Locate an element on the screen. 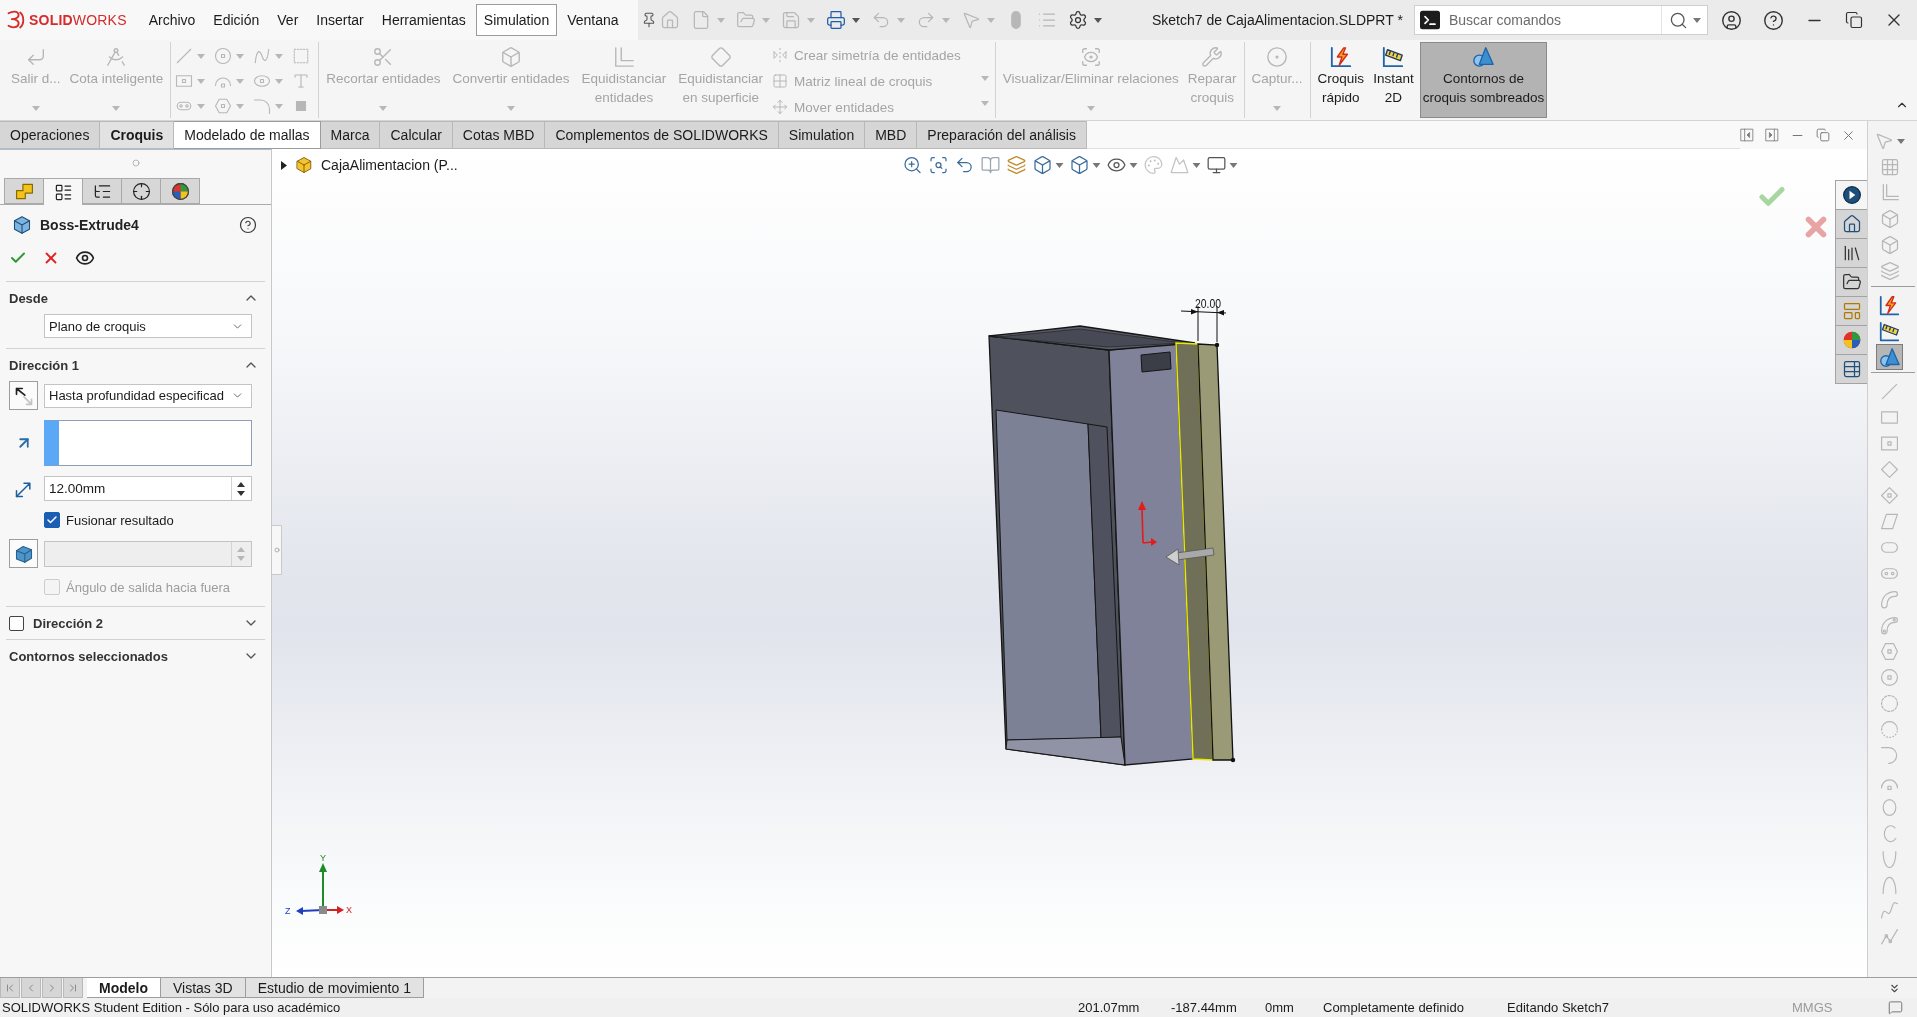  menu-item: Archivo is located at coordinates (172, 20).